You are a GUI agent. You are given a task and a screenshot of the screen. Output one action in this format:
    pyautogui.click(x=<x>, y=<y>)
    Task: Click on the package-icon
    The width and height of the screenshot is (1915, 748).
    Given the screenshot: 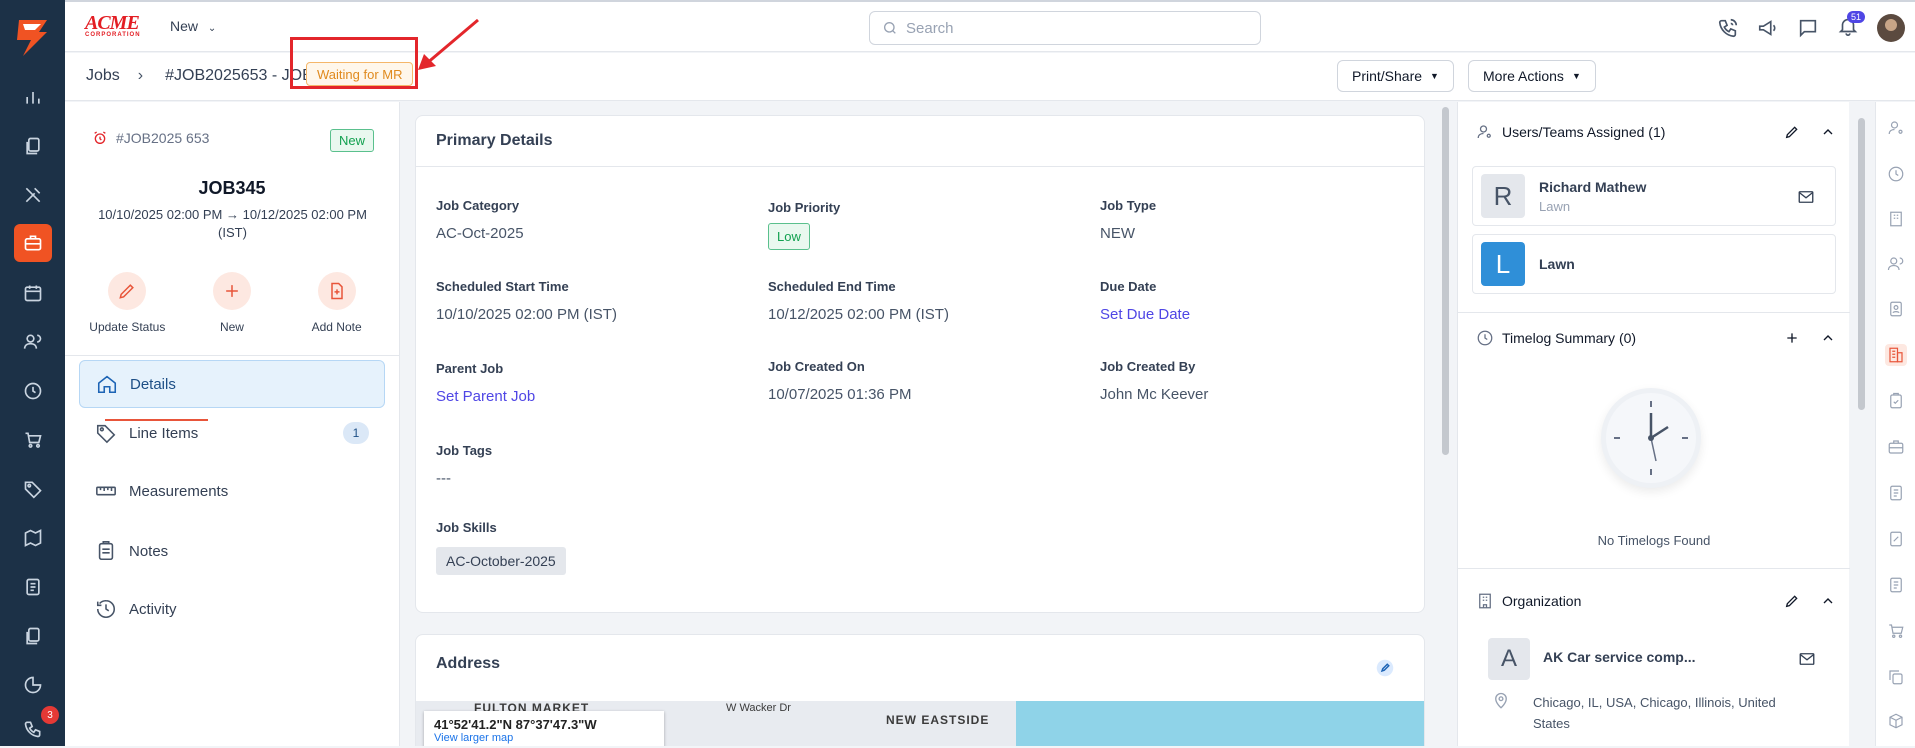 What is the action you would take?
    pyautogui.click(x=1896, y=721)
    